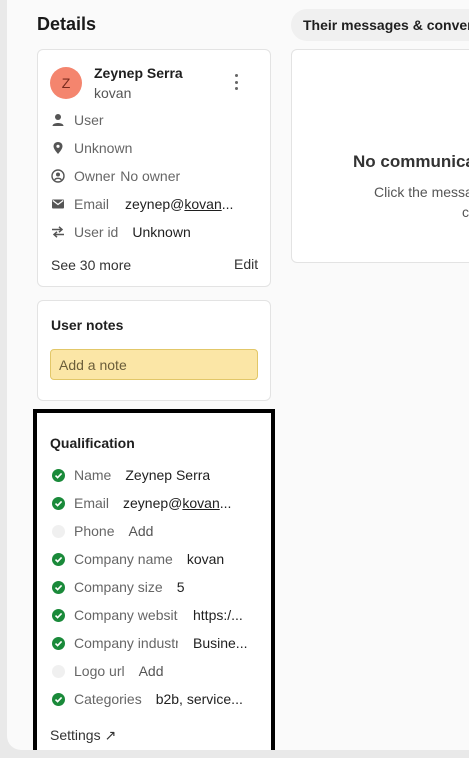 The height and width of the screenshot is (758, 469). Describe the element at coordinates (161, 232) in the screenshot. I see `user-id-value: Unknown` at that location.